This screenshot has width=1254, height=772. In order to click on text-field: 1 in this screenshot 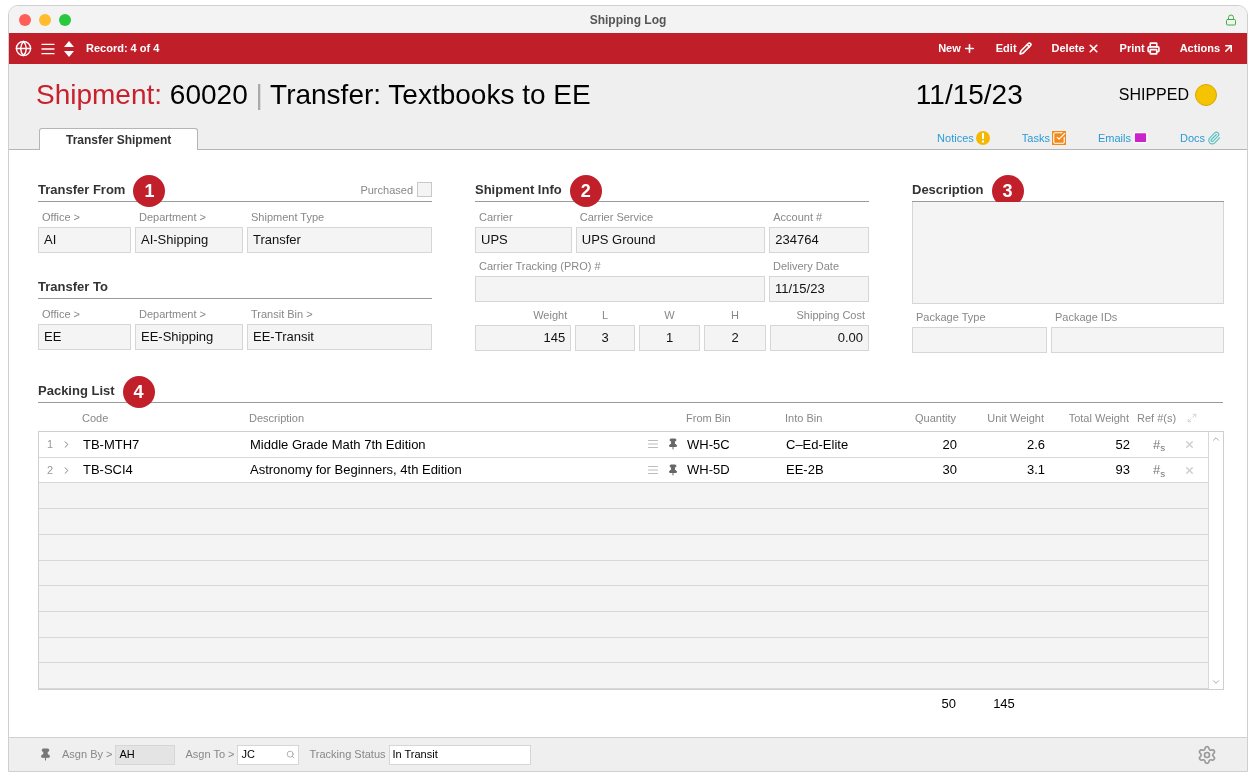, I will do `click(669, 338)`.